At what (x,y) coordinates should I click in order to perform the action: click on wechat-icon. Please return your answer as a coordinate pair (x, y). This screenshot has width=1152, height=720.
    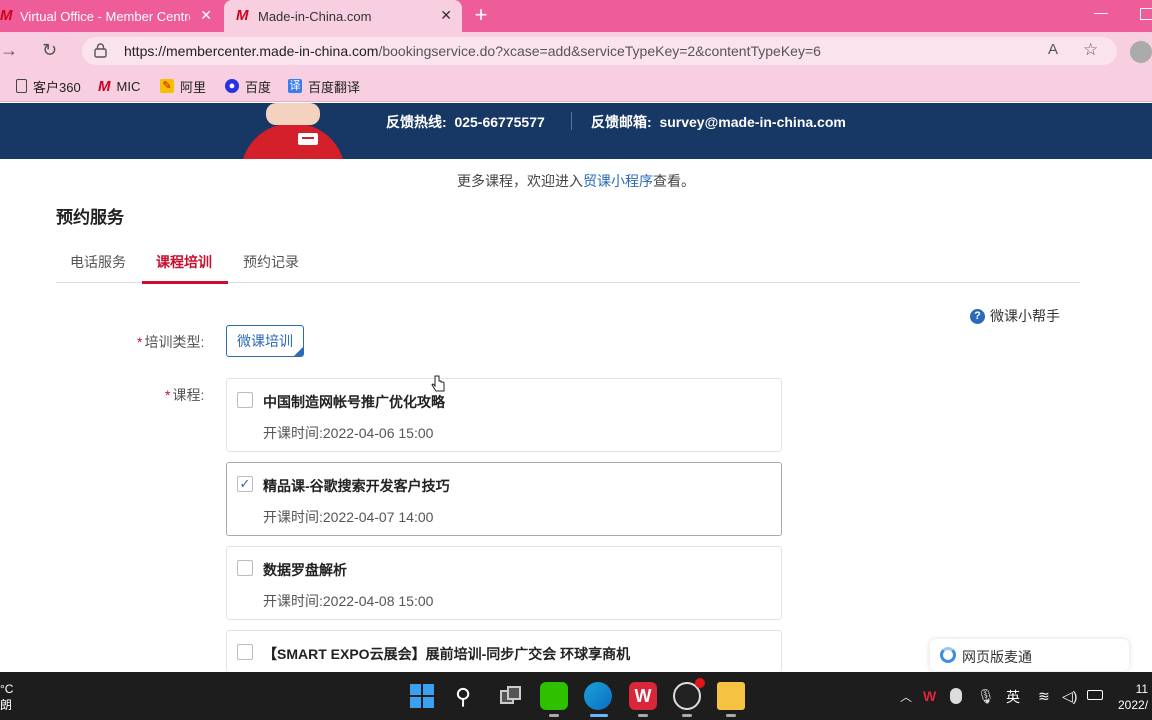
    Looking at the image, I should click on (554, 696).